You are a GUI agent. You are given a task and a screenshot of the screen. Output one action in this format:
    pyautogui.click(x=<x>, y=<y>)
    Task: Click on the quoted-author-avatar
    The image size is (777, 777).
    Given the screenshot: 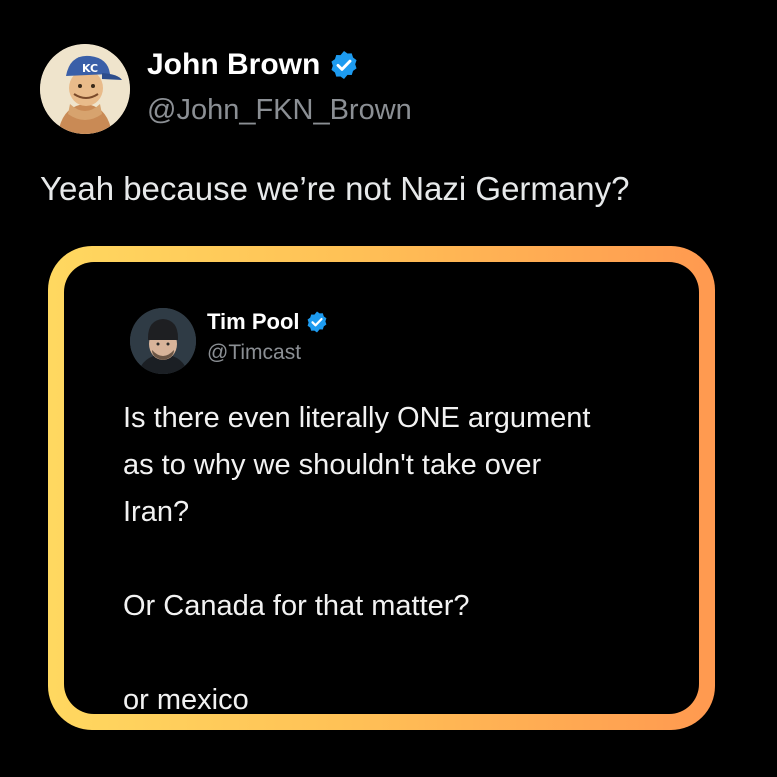 What is the action you would take?
    pyautogui.click(x=163, y=341)
    